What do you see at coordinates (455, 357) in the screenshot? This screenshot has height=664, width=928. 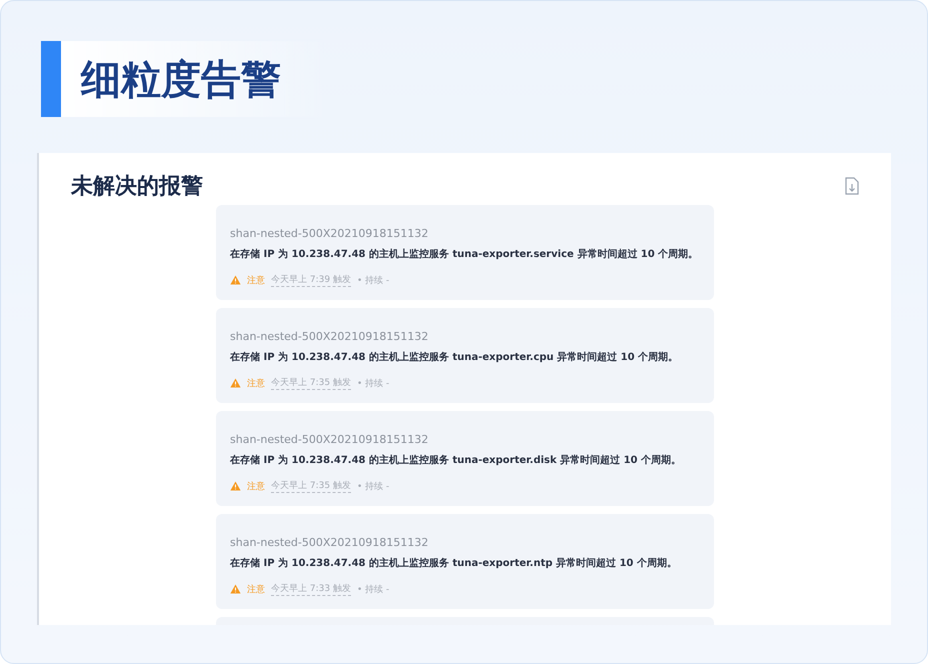 I see `alert-message: 在存储 IP 为 10.238.47.48 的主机上监控服务 tuna-exporter.cpu 异常时间超过 10 个周期。` at bounding box center [455, 357].